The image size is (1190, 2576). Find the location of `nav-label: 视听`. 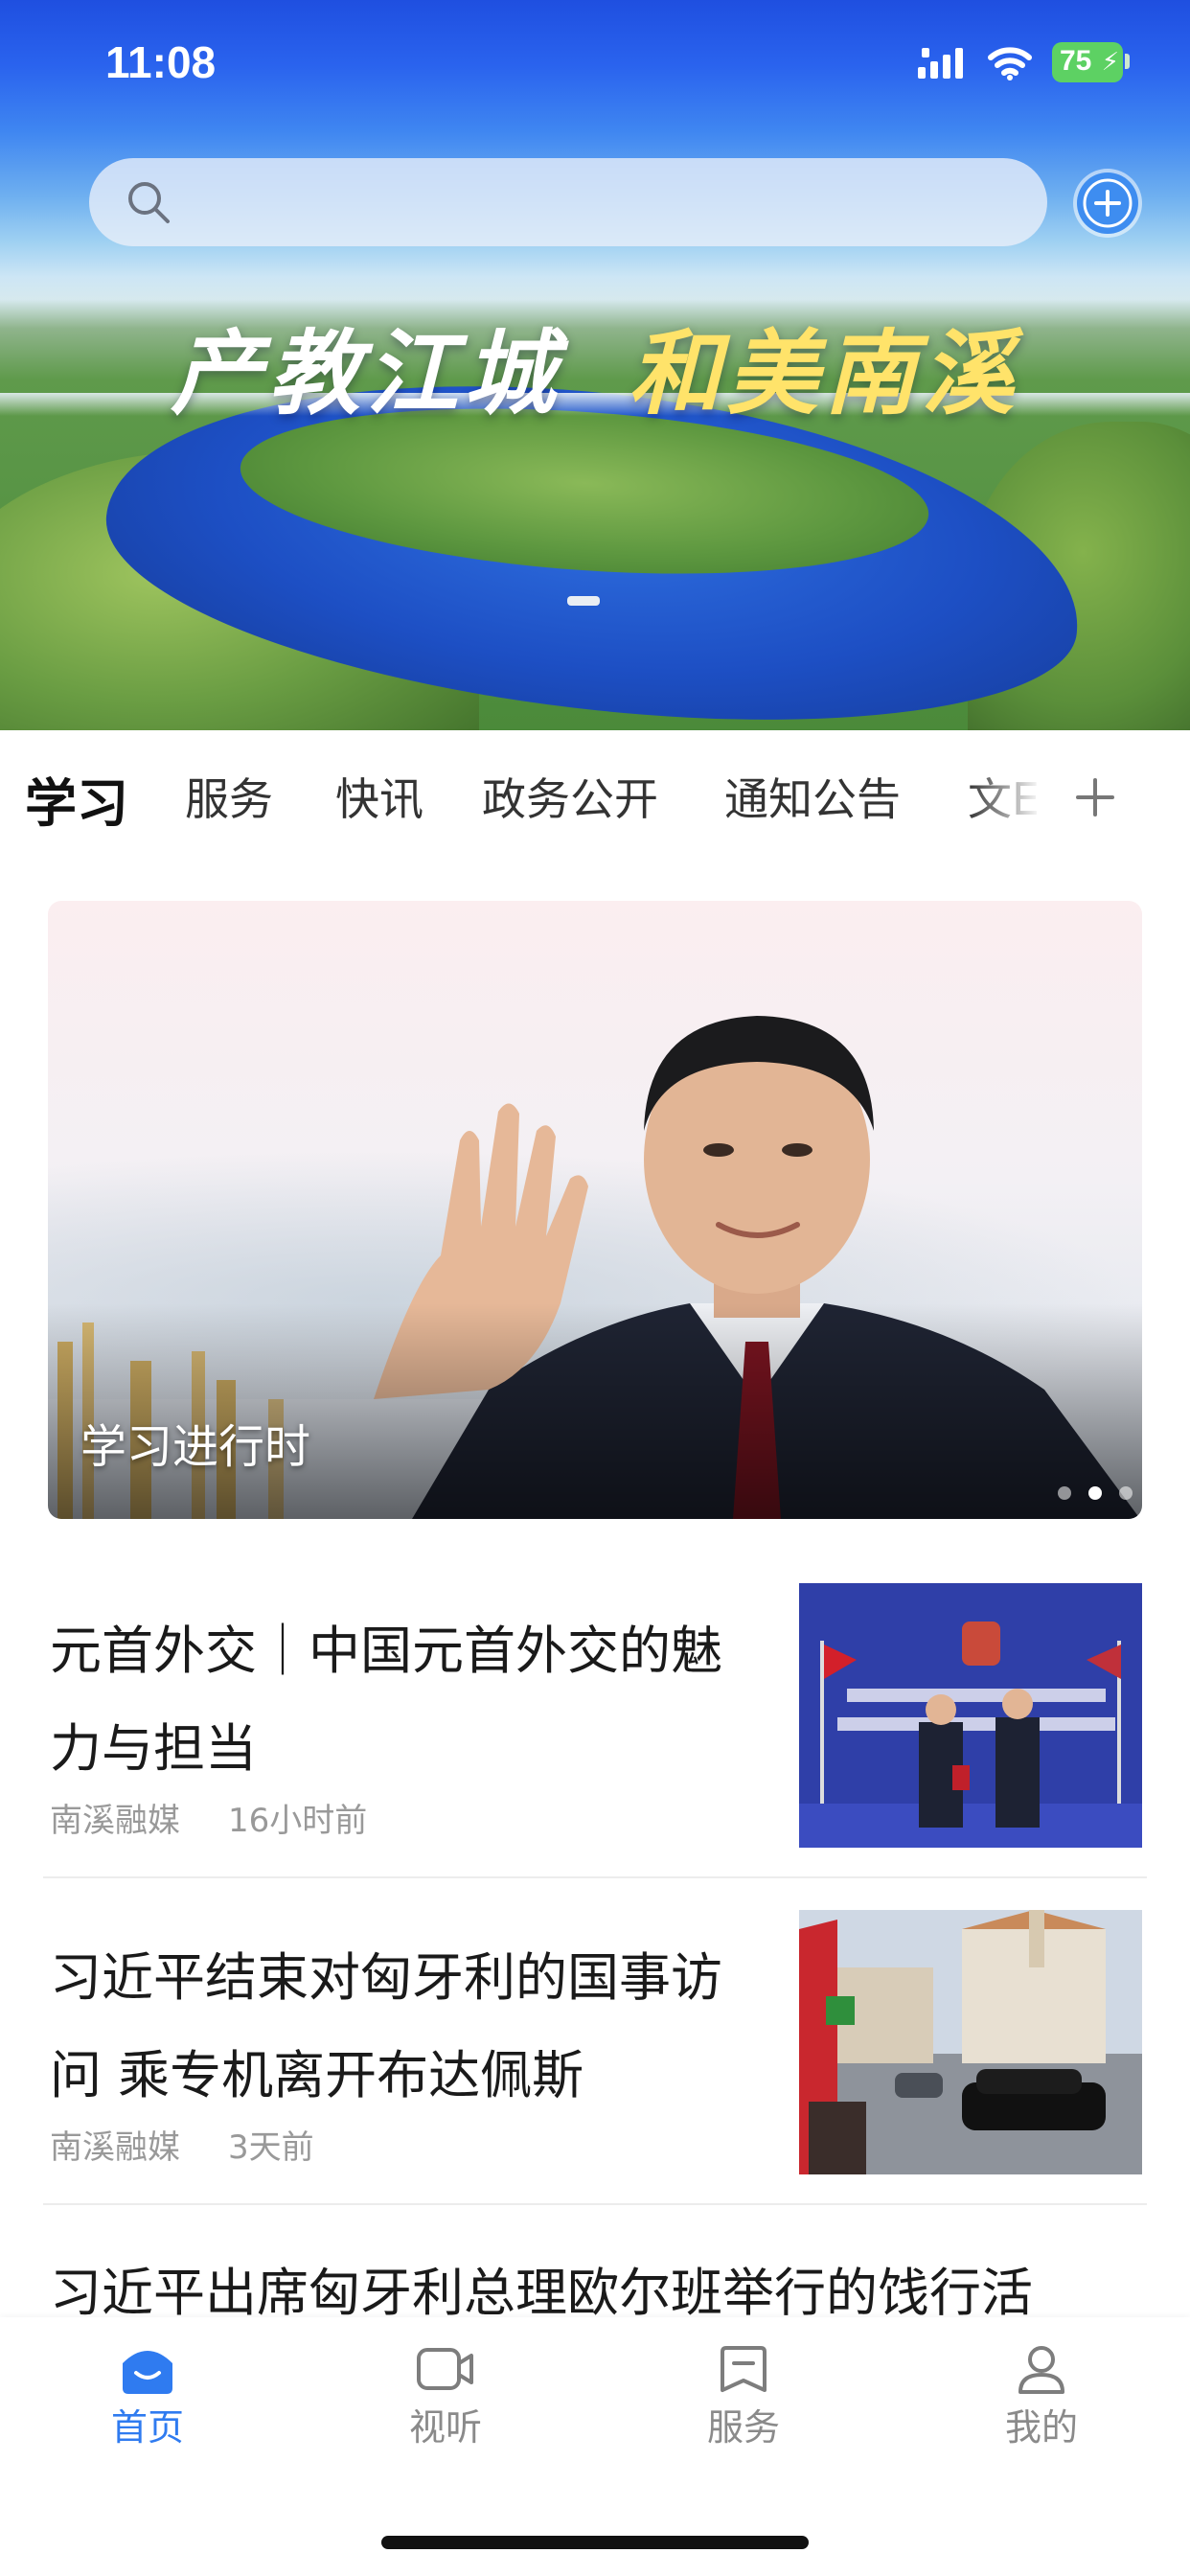

nav-label: 视听 is located at coordinates (445, 2427).